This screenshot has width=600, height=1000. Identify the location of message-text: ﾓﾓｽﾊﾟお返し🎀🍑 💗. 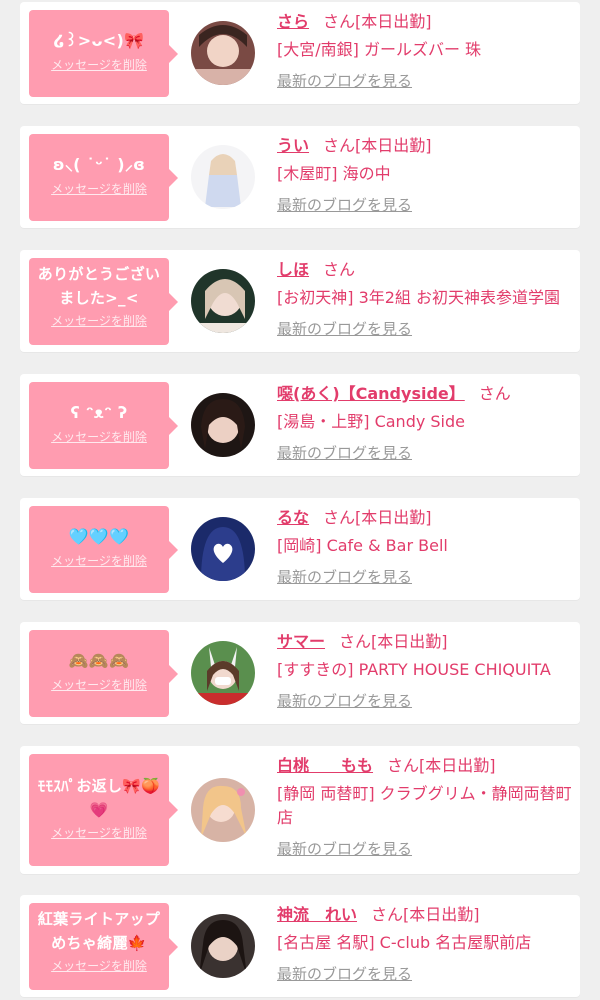
(99, 798).